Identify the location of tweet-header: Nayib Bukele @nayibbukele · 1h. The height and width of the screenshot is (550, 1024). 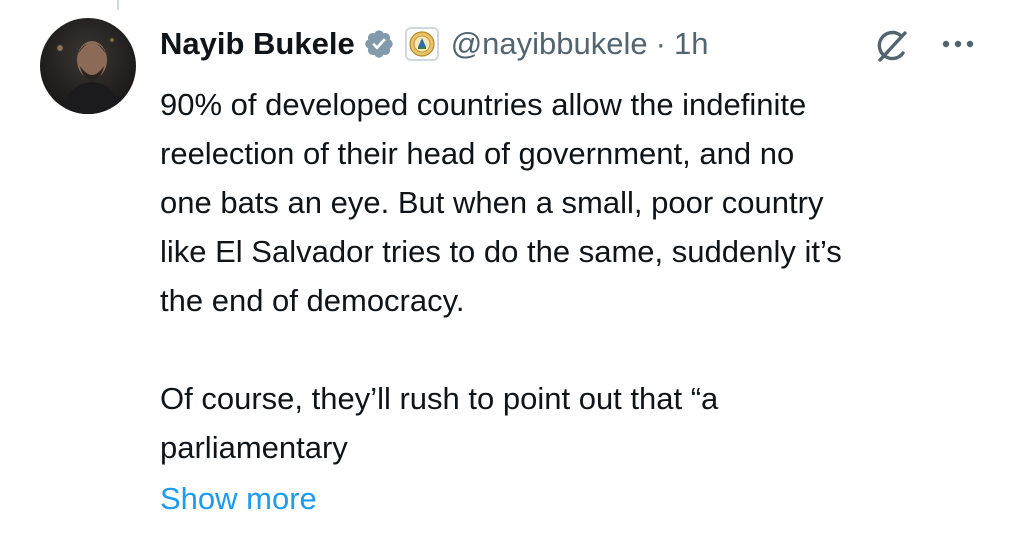
(434, 44).